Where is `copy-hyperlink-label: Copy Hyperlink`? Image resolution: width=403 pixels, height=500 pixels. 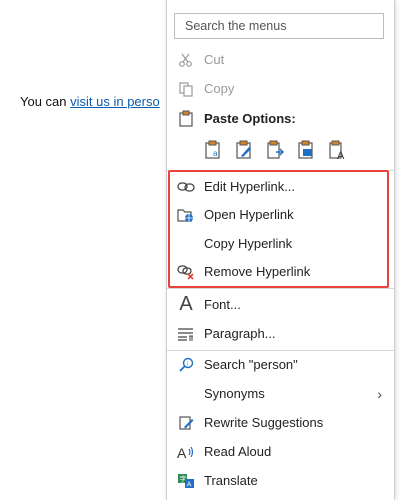
copy-hyperlink-label: Copy Hyperlink is located at coordinates (248, 243).